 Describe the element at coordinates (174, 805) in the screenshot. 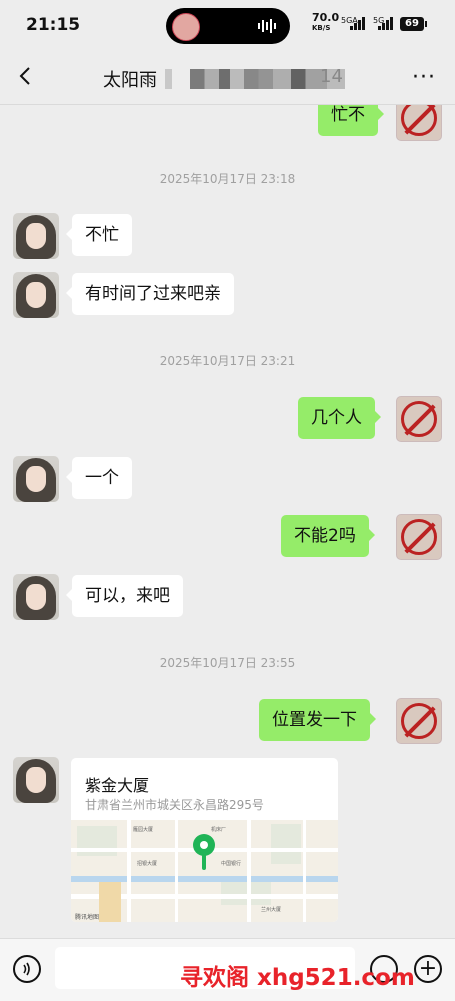

I see `location-address: 甘肃省兰州市城关区永昌路295号` at that location.